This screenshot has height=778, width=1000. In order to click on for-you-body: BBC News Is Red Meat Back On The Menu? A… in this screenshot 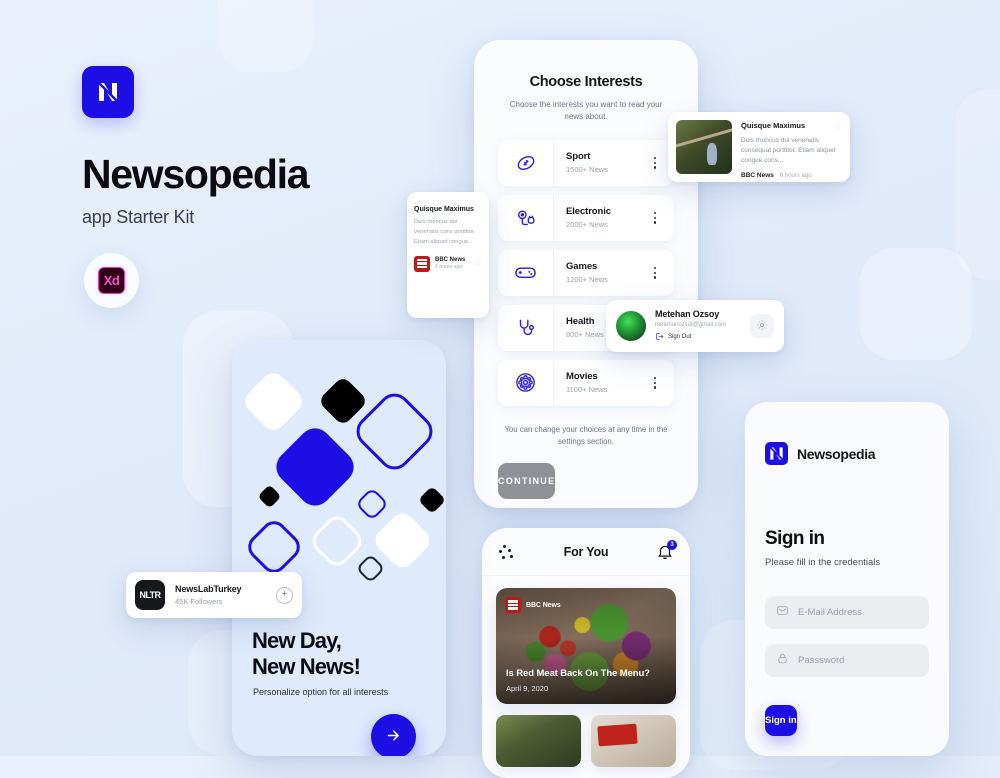, I will do `click(586, 671)`.